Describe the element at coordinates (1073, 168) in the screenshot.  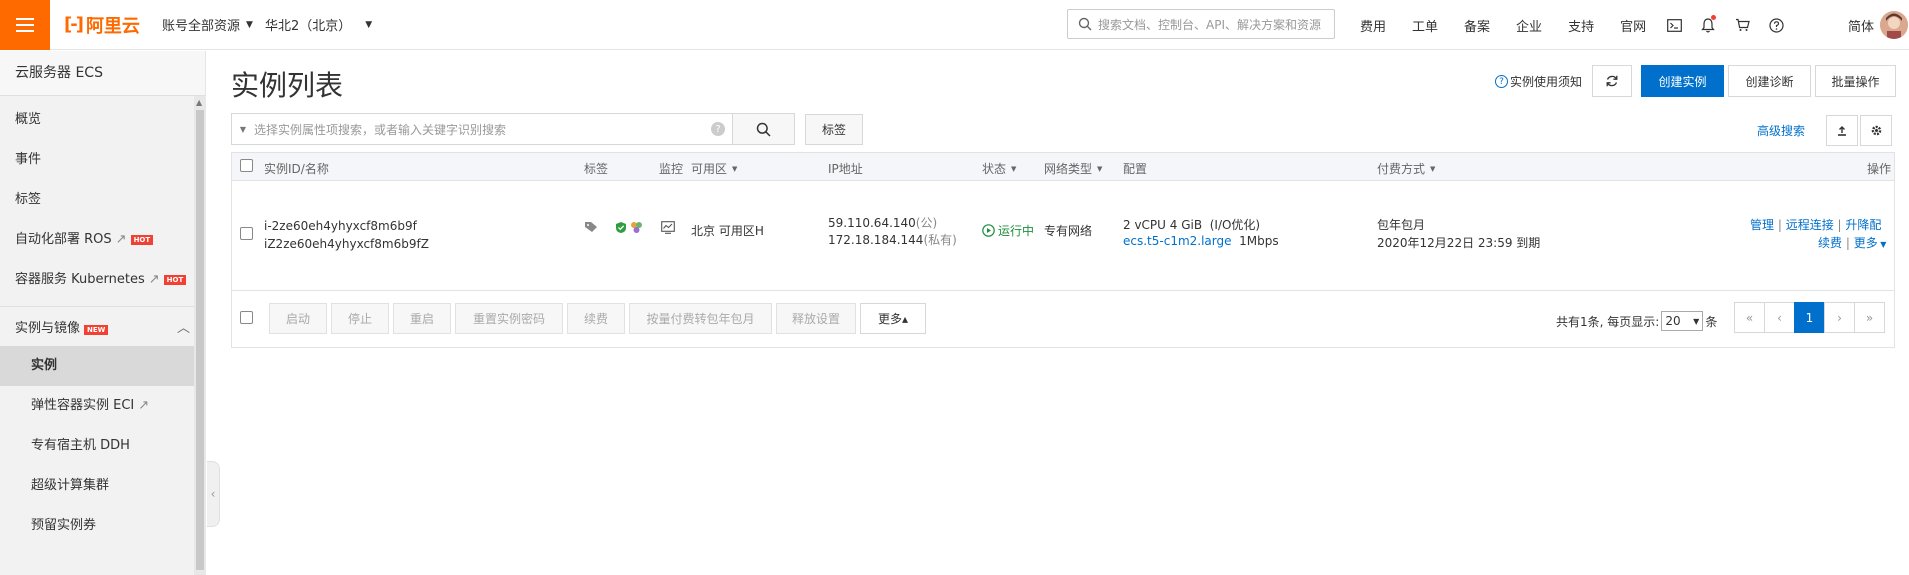
I see `header-network: 网络类型 ▼` at that location.